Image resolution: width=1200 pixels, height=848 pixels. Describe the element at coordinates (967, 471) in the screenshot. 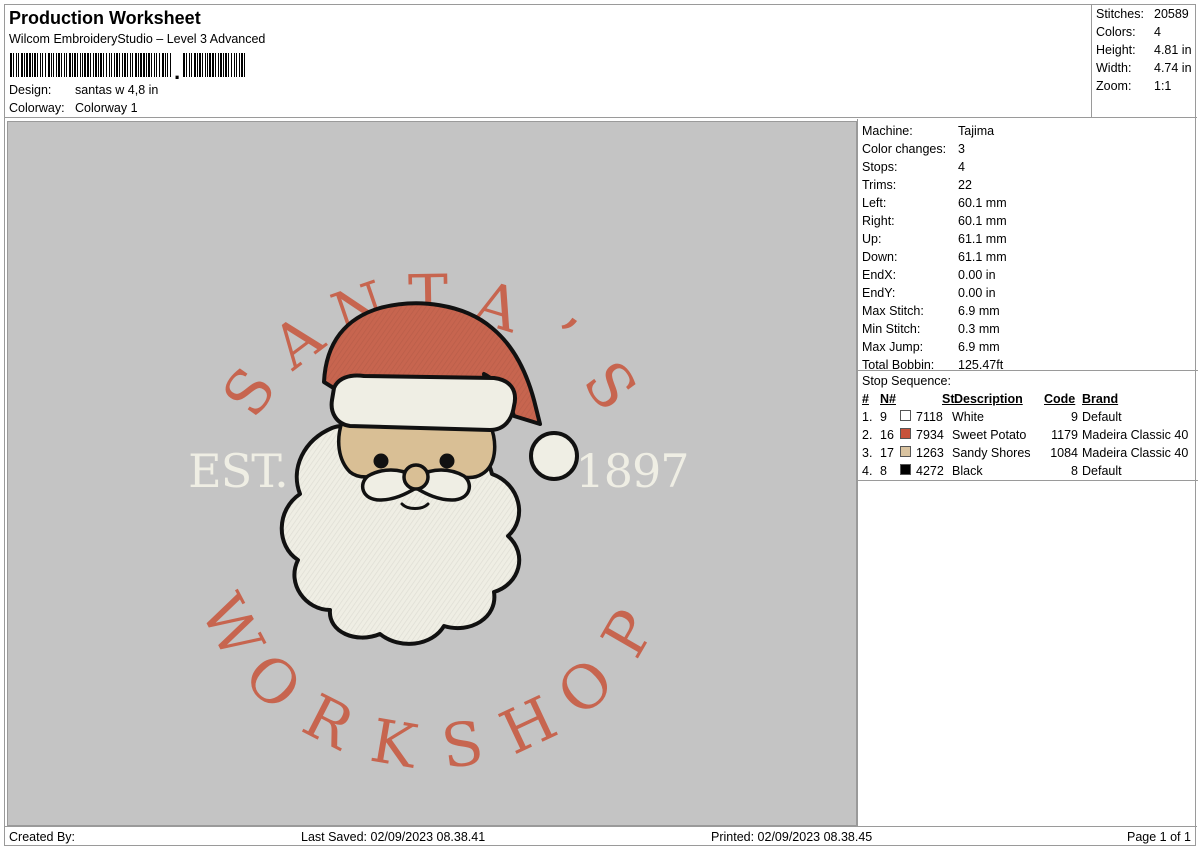

I see `thread-description: Black` at that location.